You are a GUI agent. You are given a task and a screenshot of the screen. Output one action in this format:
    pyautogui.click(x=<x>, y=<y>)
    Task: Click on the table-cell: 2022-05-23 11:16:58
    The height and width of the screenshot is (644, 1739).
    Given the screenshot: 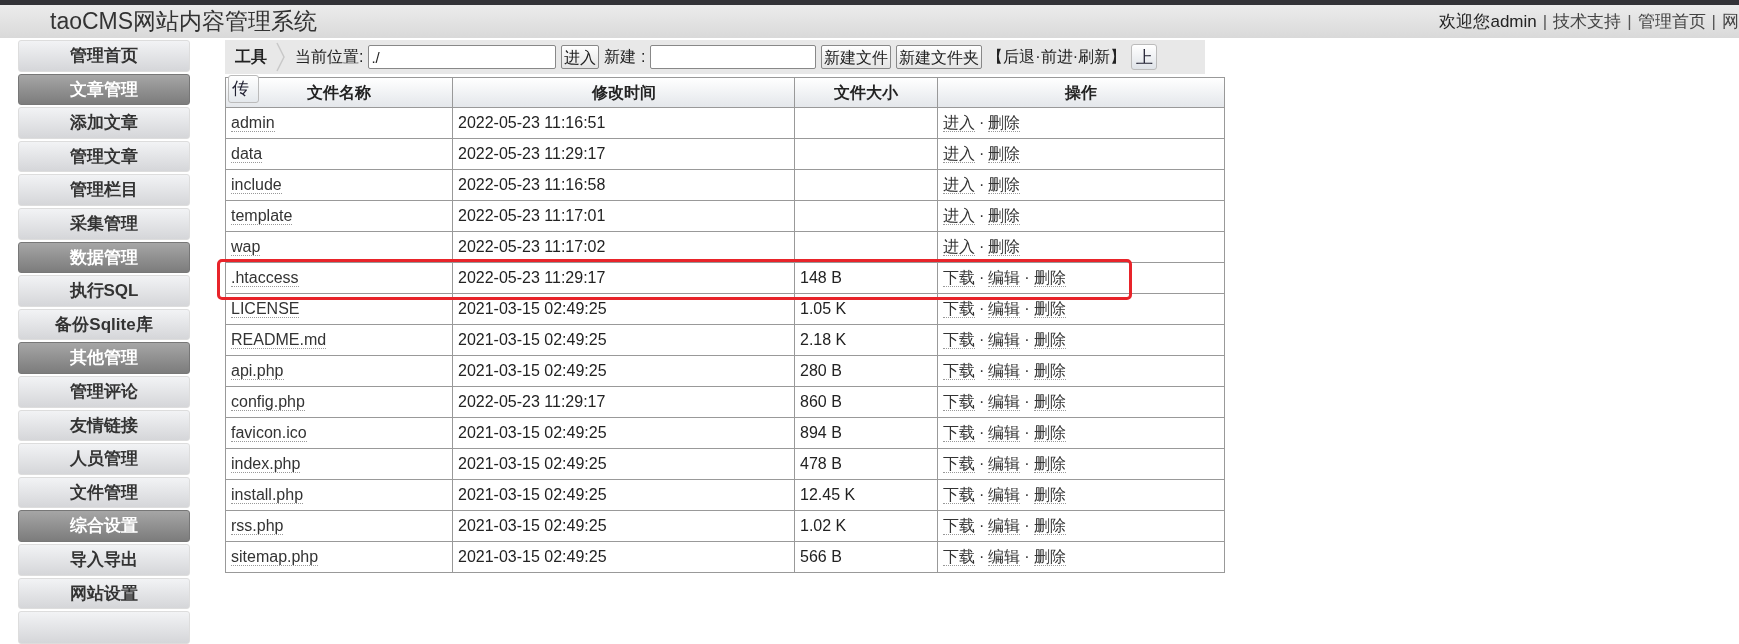 What is the action you would take?
    pyautogui.click(x=623, y=185)
    